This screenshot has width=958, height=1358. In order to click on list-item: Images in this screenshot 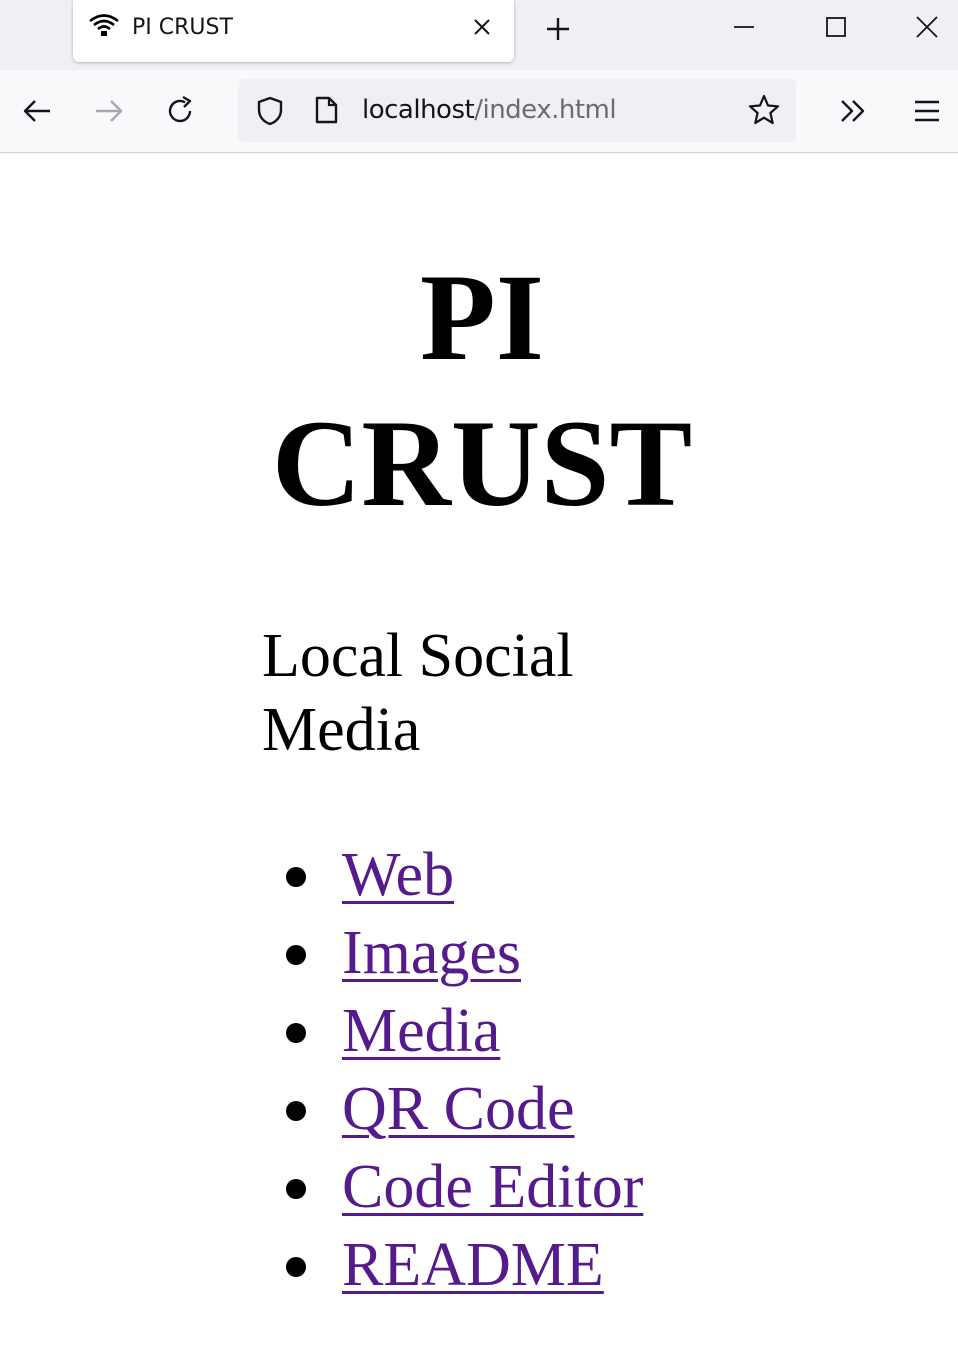, I will do `click(512, 953)`.